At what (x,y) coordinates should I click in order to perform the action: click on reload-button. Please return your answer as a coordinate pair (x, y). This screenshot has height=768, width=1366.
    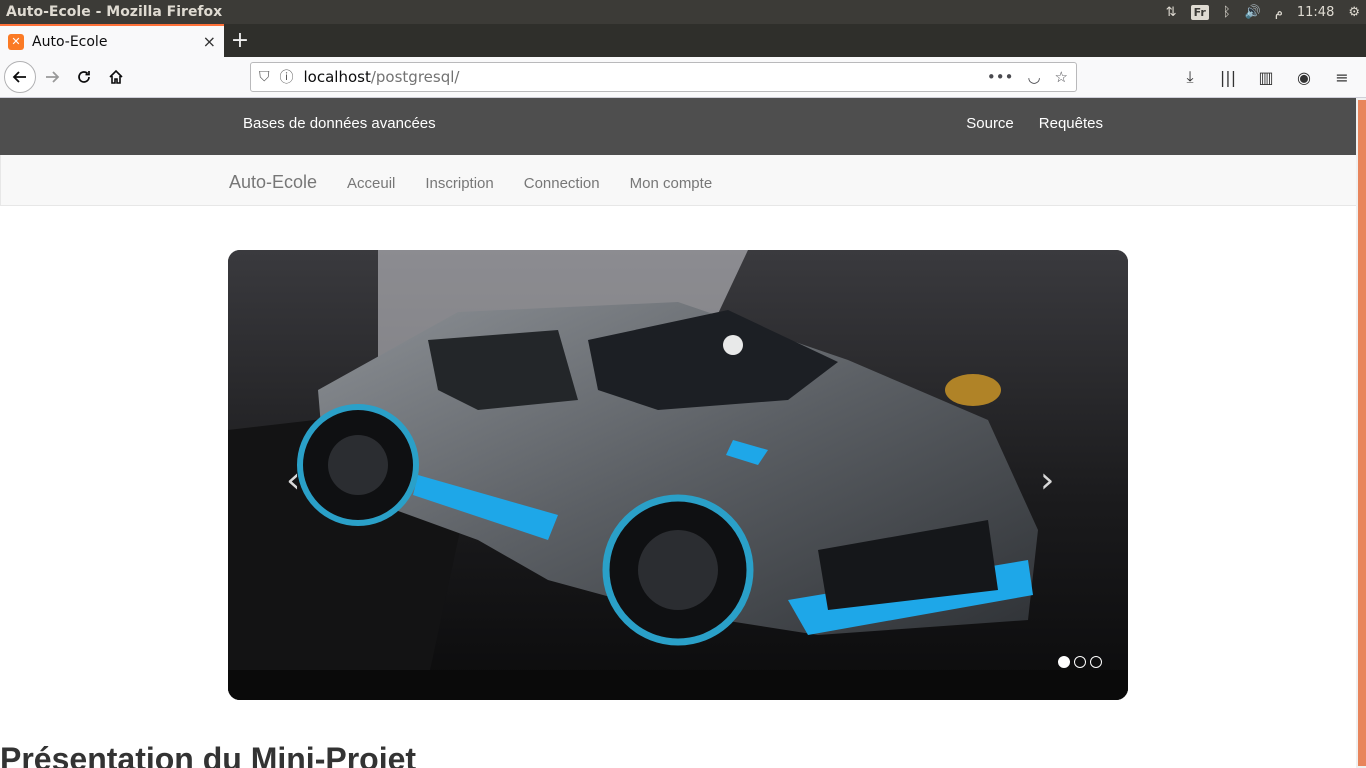
    Looking at the image, I should click on (84, 77).